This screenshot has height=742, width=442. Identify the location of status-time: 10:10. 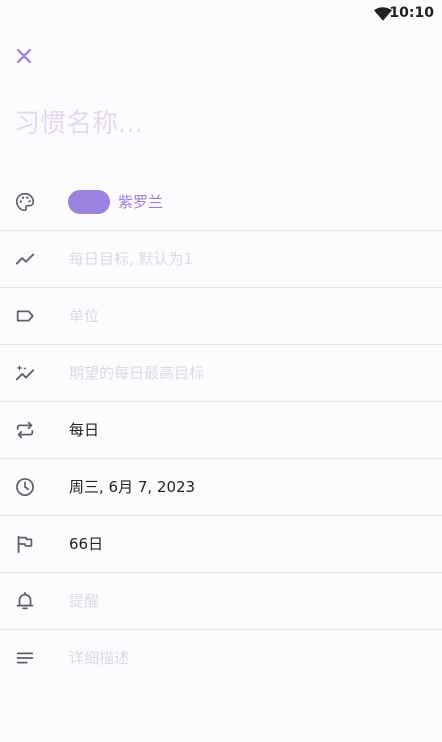
(411, 13).